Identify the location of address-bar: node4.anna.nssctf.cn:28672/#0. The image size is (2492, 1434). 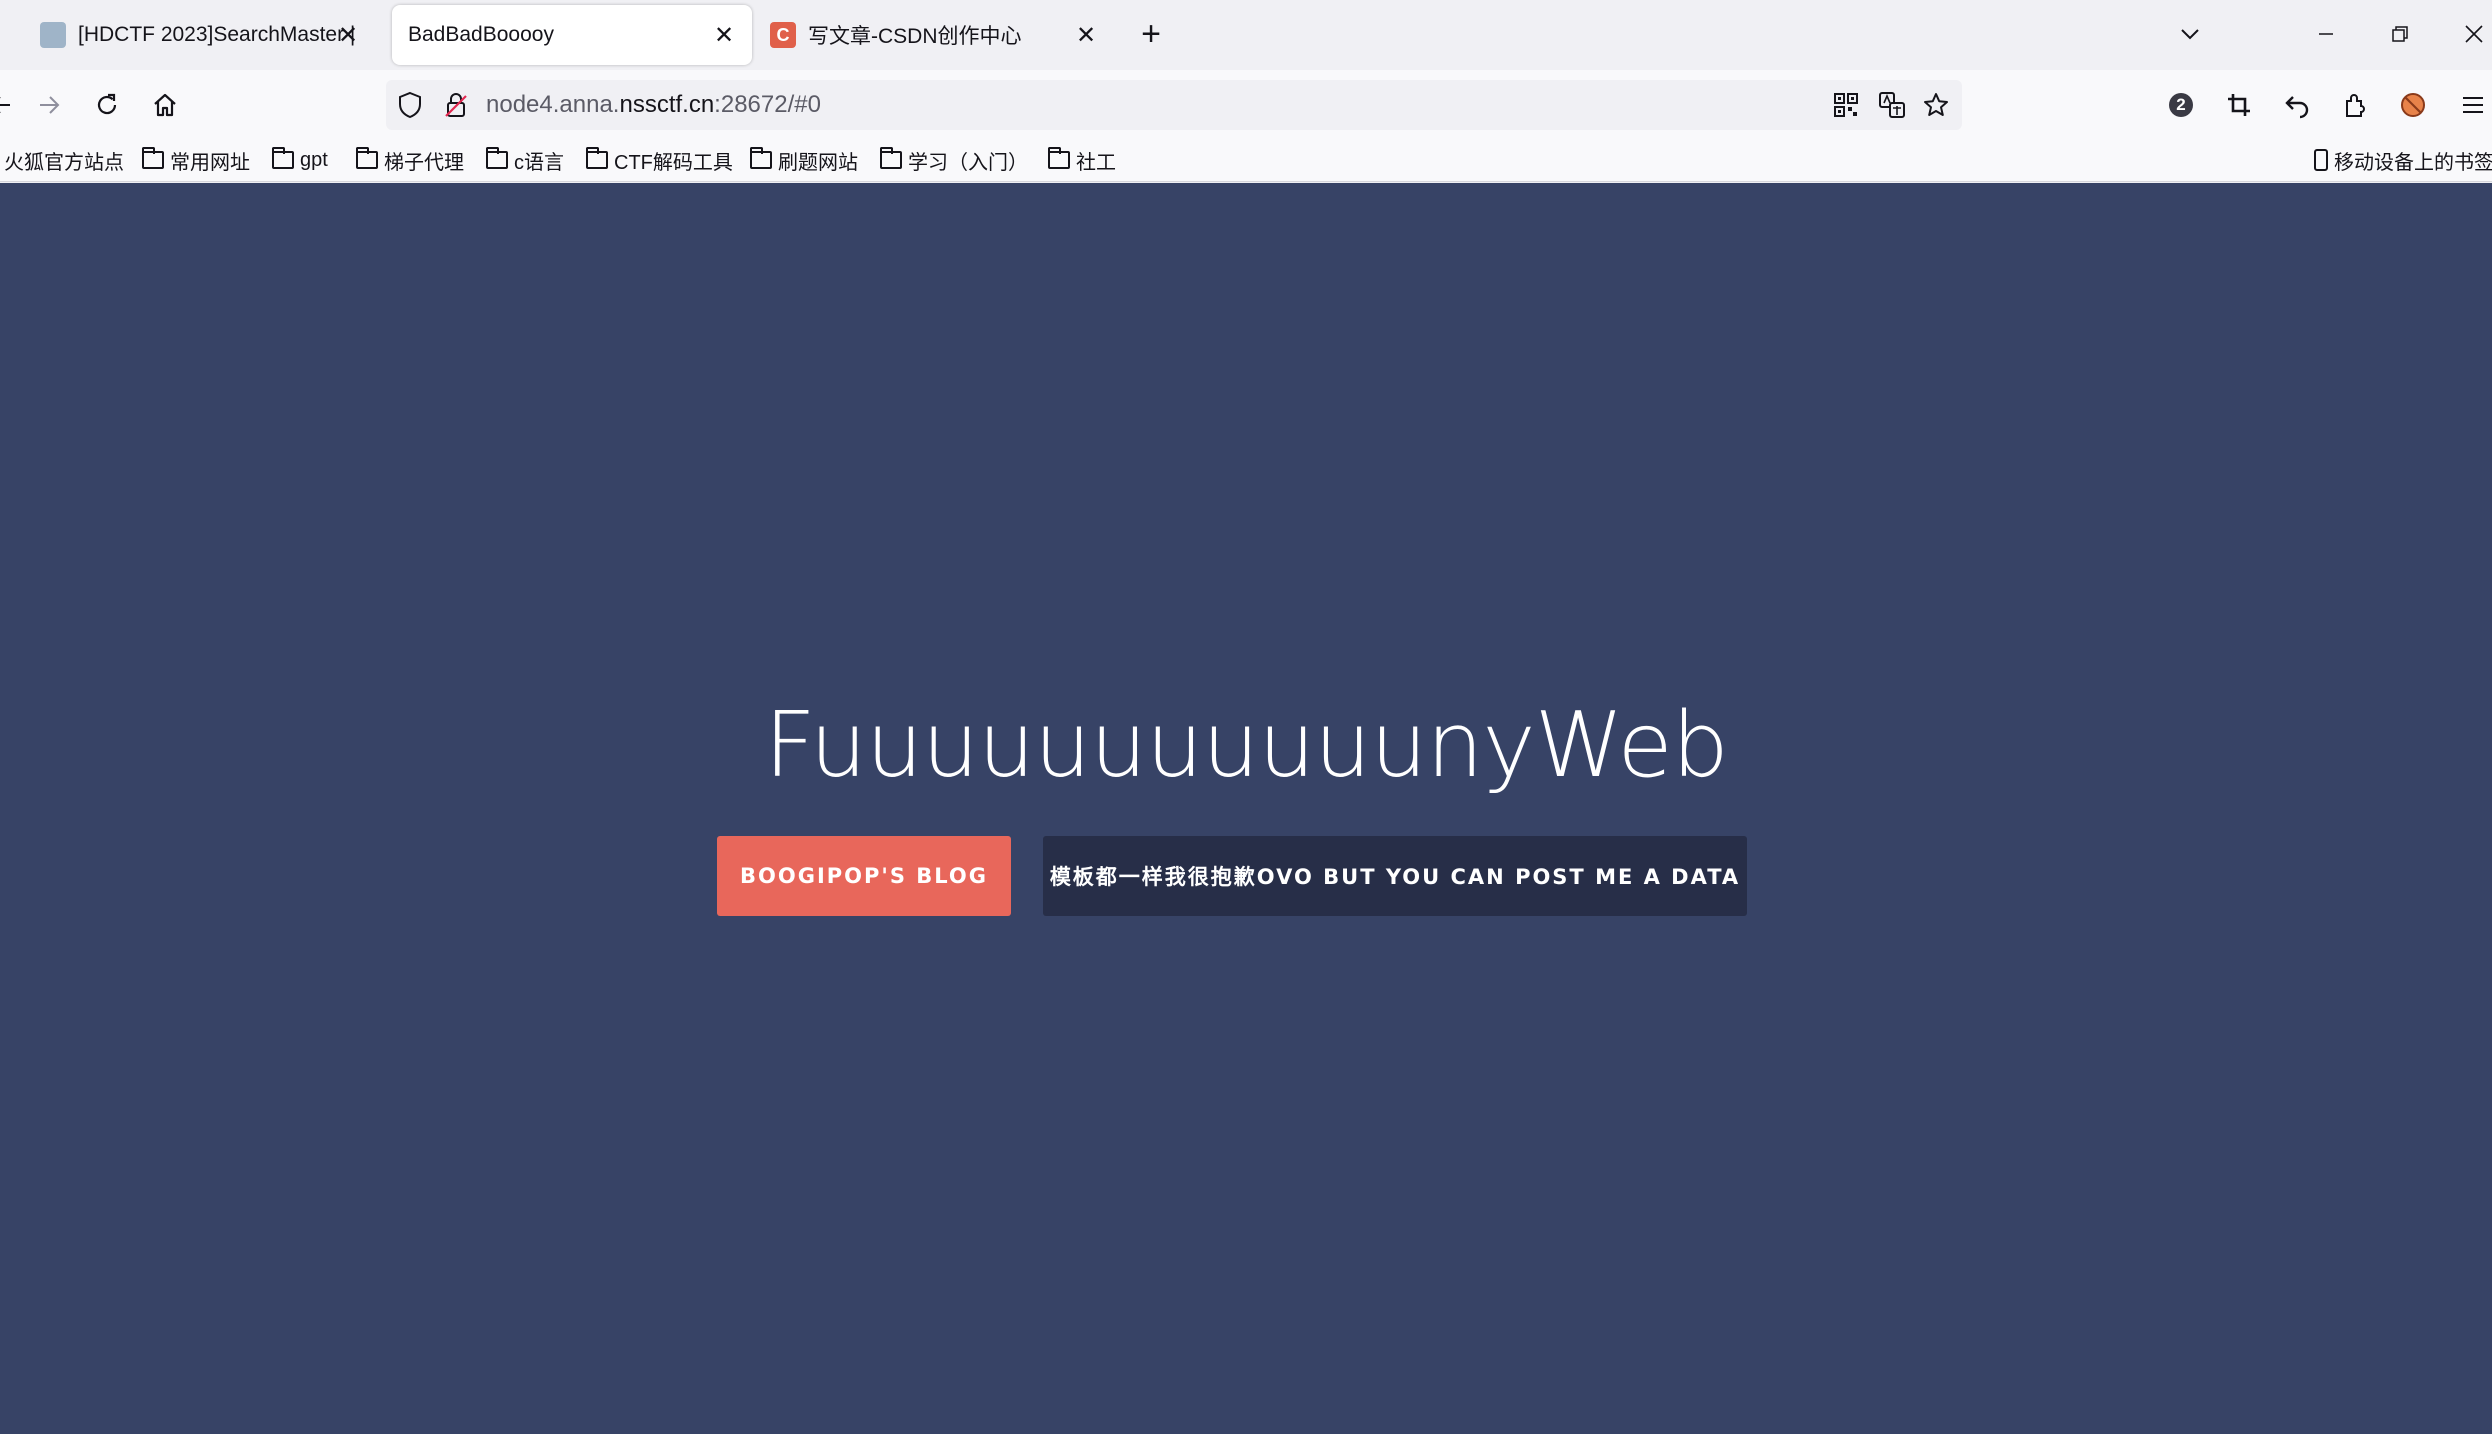
(1174, 105).